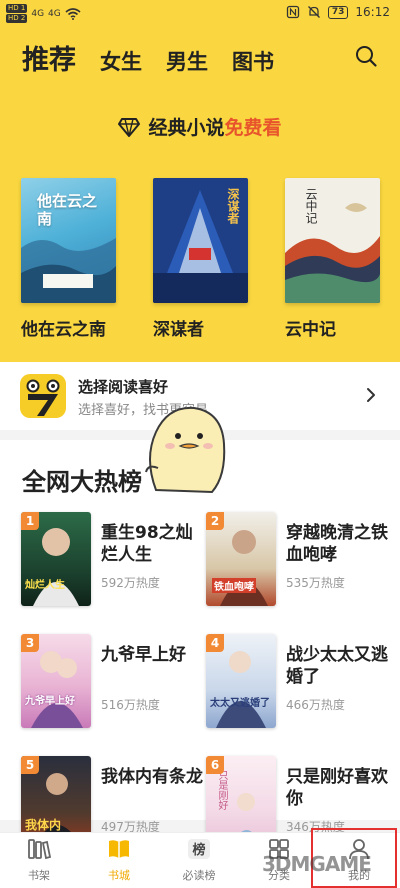 Image resolution: width=400 pixels, height=888 pixels. What do you see at coordinates (215, 765) in the screenshot?
I see `rank-badge: 6` at bounding box center [215, 765].